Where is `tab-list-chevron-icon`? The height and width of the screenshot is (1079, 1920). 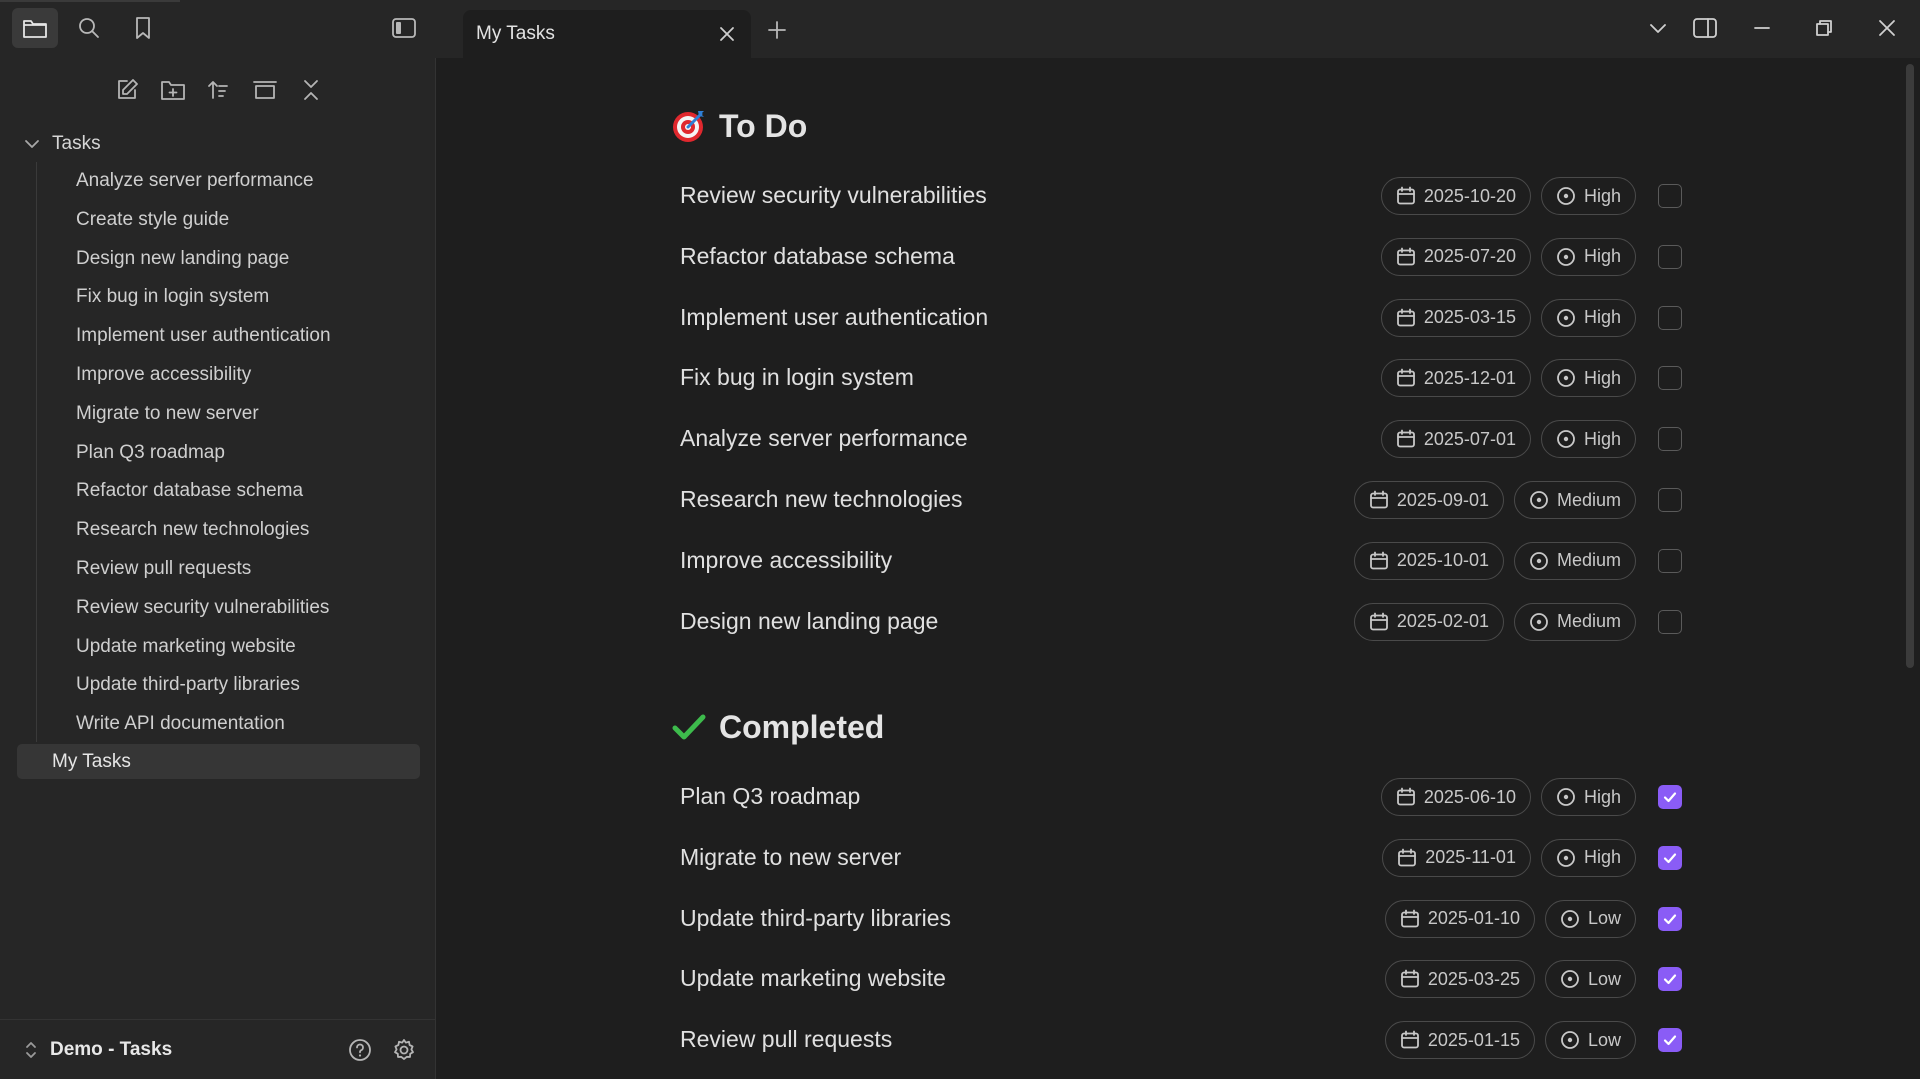 tab-list-chevron-icon is located at coordinates (1658, 28).